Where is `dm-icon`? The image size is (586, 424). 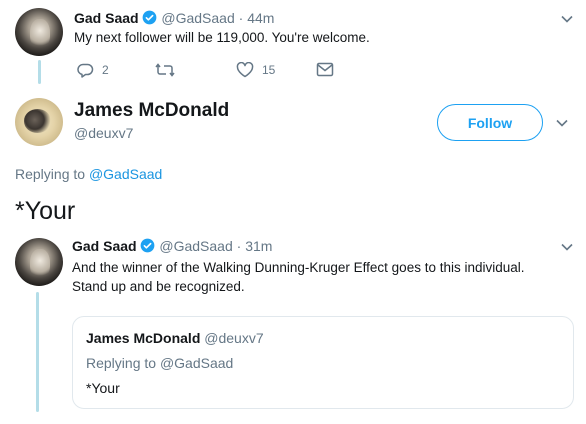
dm-icon is located at coordinates (325, 69).